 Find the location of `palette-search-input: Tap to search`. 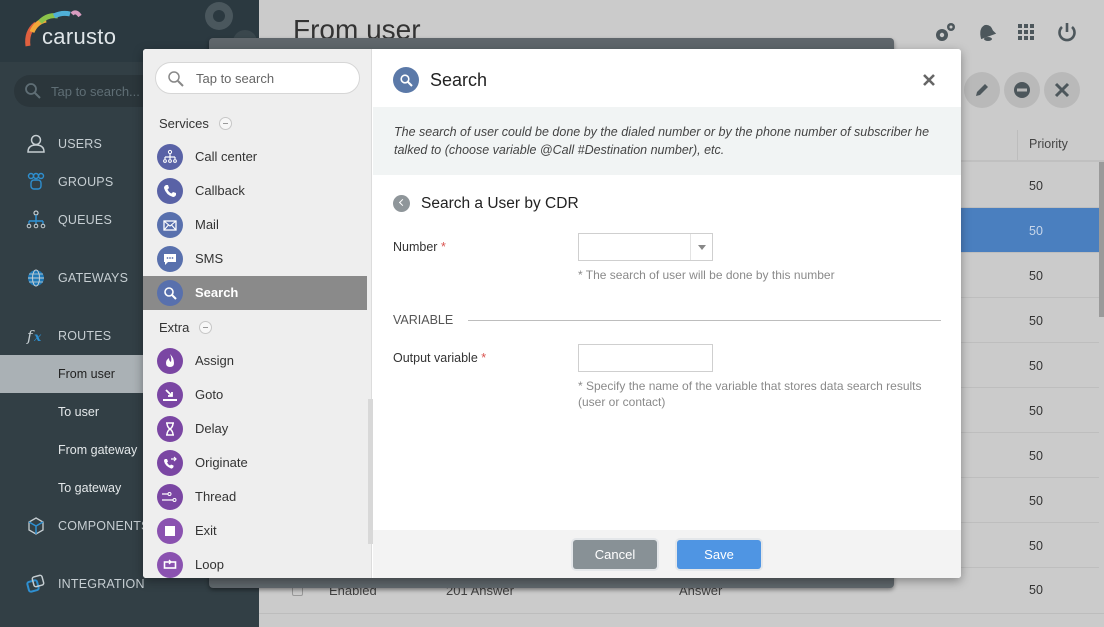

palette-search-input: Tap to search is located at coordinates (257, 78).